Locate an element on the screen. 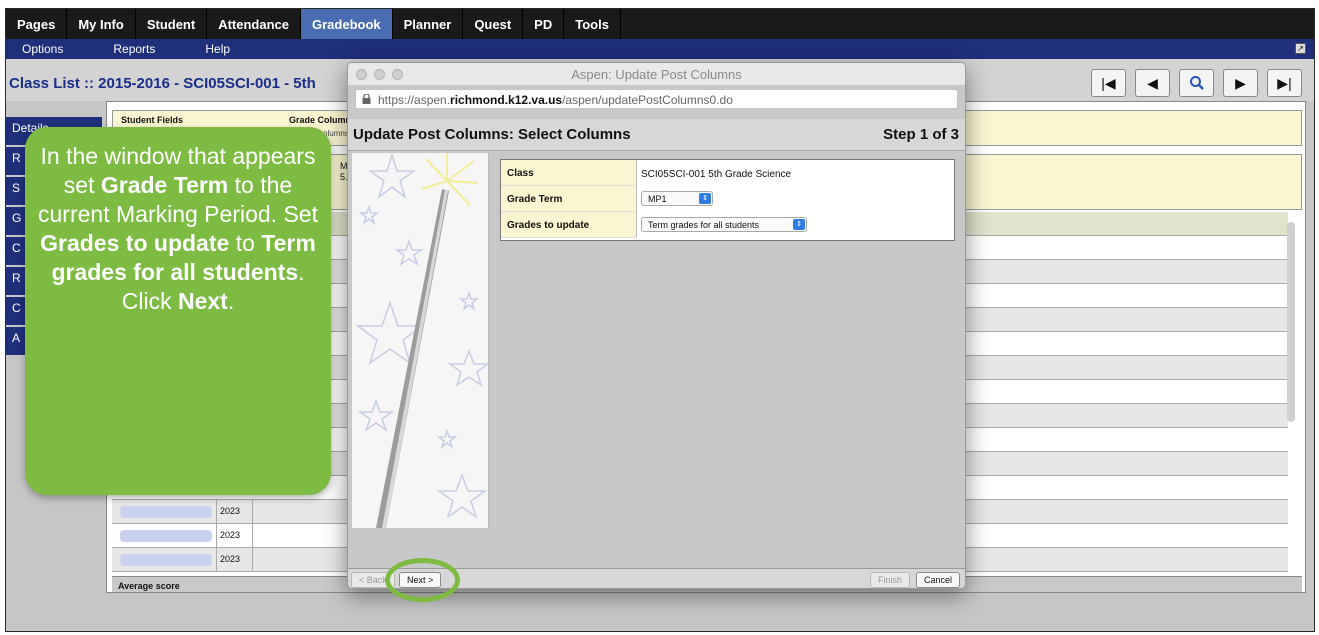  last-record-button: ▶| is located at coordinates (1284, 83).